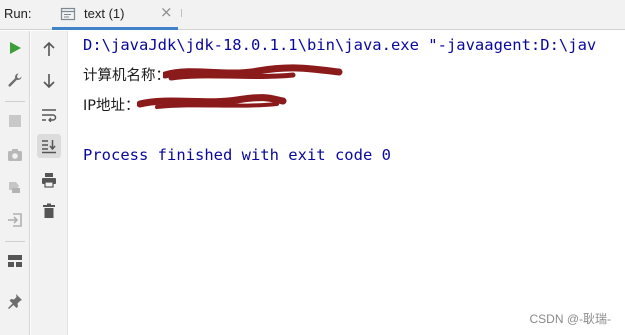  What do you see at coordinates (49, 180) in the screenshot?
I see `print-icon` at bounding box center [49, 180].